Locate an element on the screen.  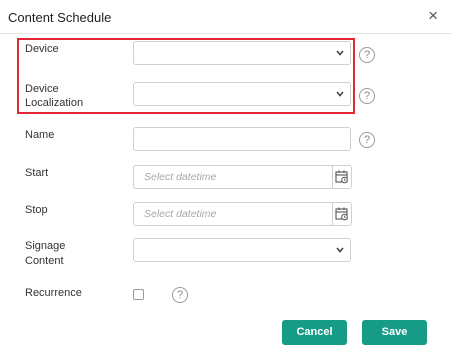
start-calendar-button is located at coordinates (342, 177).